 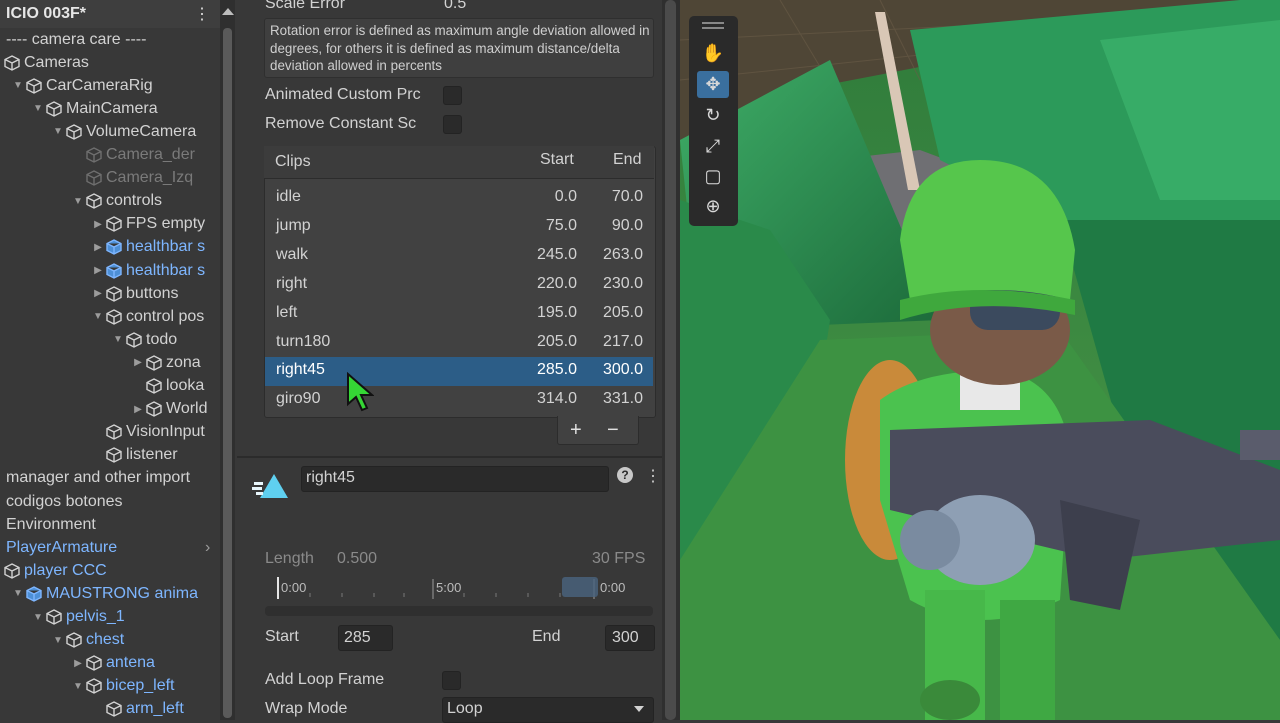 What do you see at coordinates (165, 362) in the screenshot?
I see `hierarchy-item: ▶ zona` at bounding box center [165, 362].